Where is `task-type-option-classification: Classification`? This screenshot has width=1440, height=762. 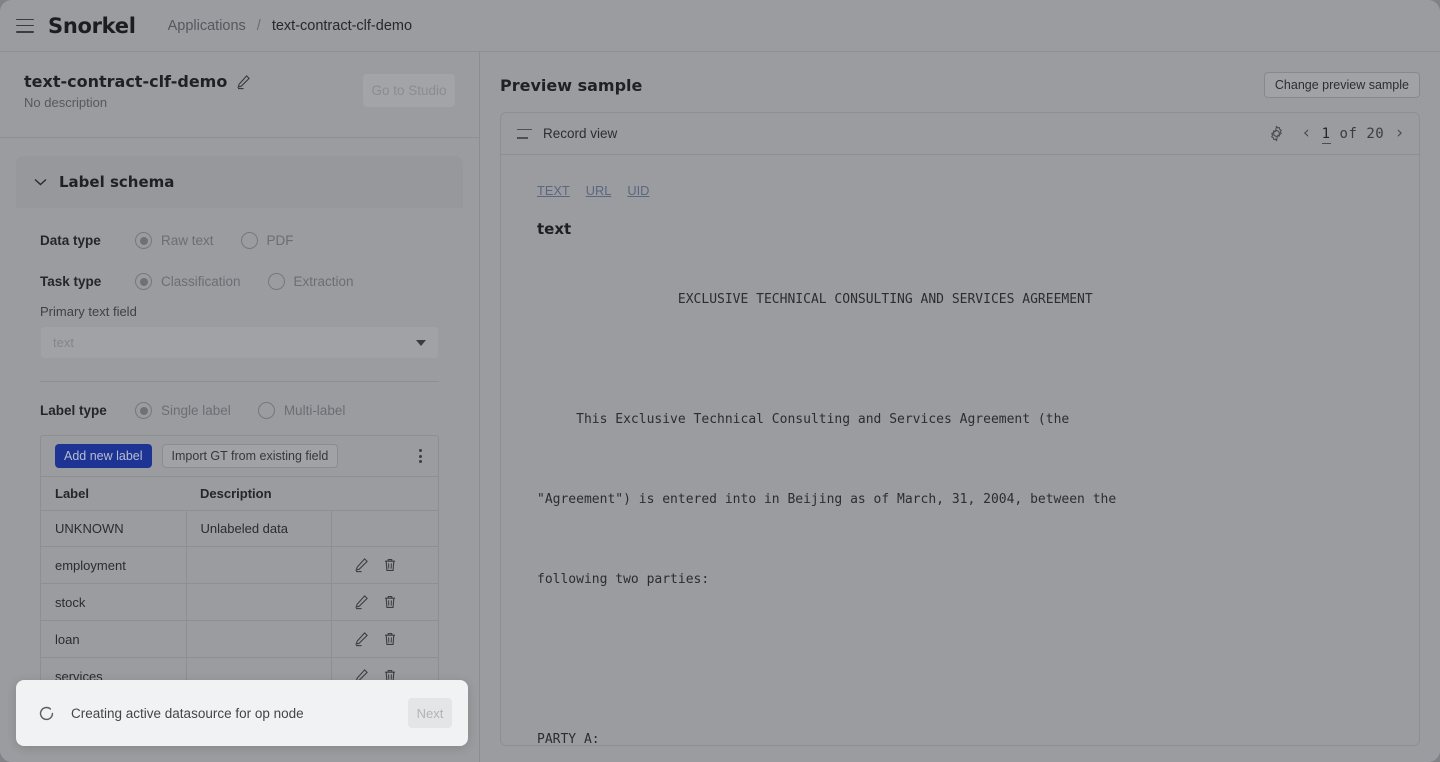
task-type-option-classification: Classification is located at coordinates (188, 281).